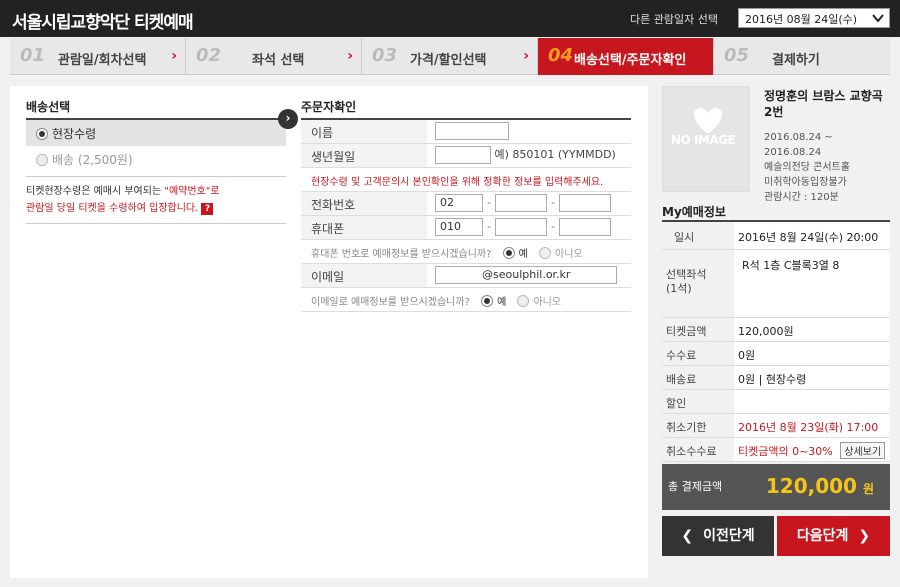 This screenshot has width=900, height=587. Describe the element at coordinates (776, 236) in the screenshot. I see `summary-date-row: 일시 2016년 8월 24일(수) 20:00` at that location.